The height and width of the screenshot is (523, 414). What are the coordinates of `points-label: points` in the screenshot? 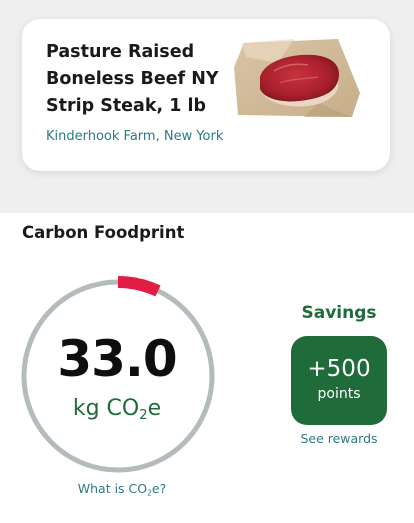 It's located at (339, 394).